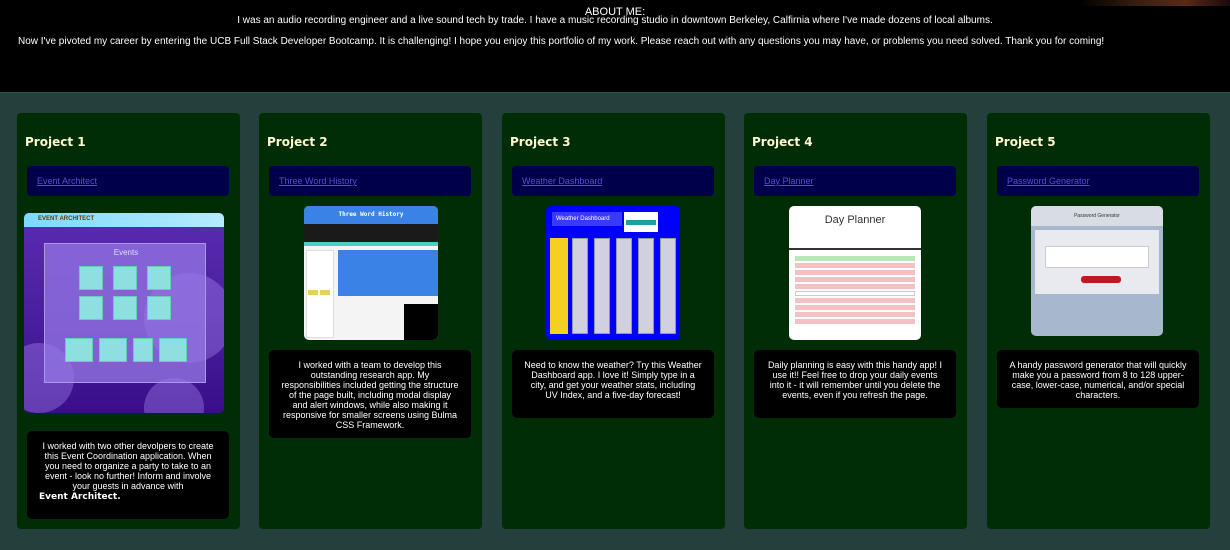 The image size is (1230, 550). Describe the element at coordinates (370, 181) in the screenshot. I see `project-link-box: Three Word History` at that location.